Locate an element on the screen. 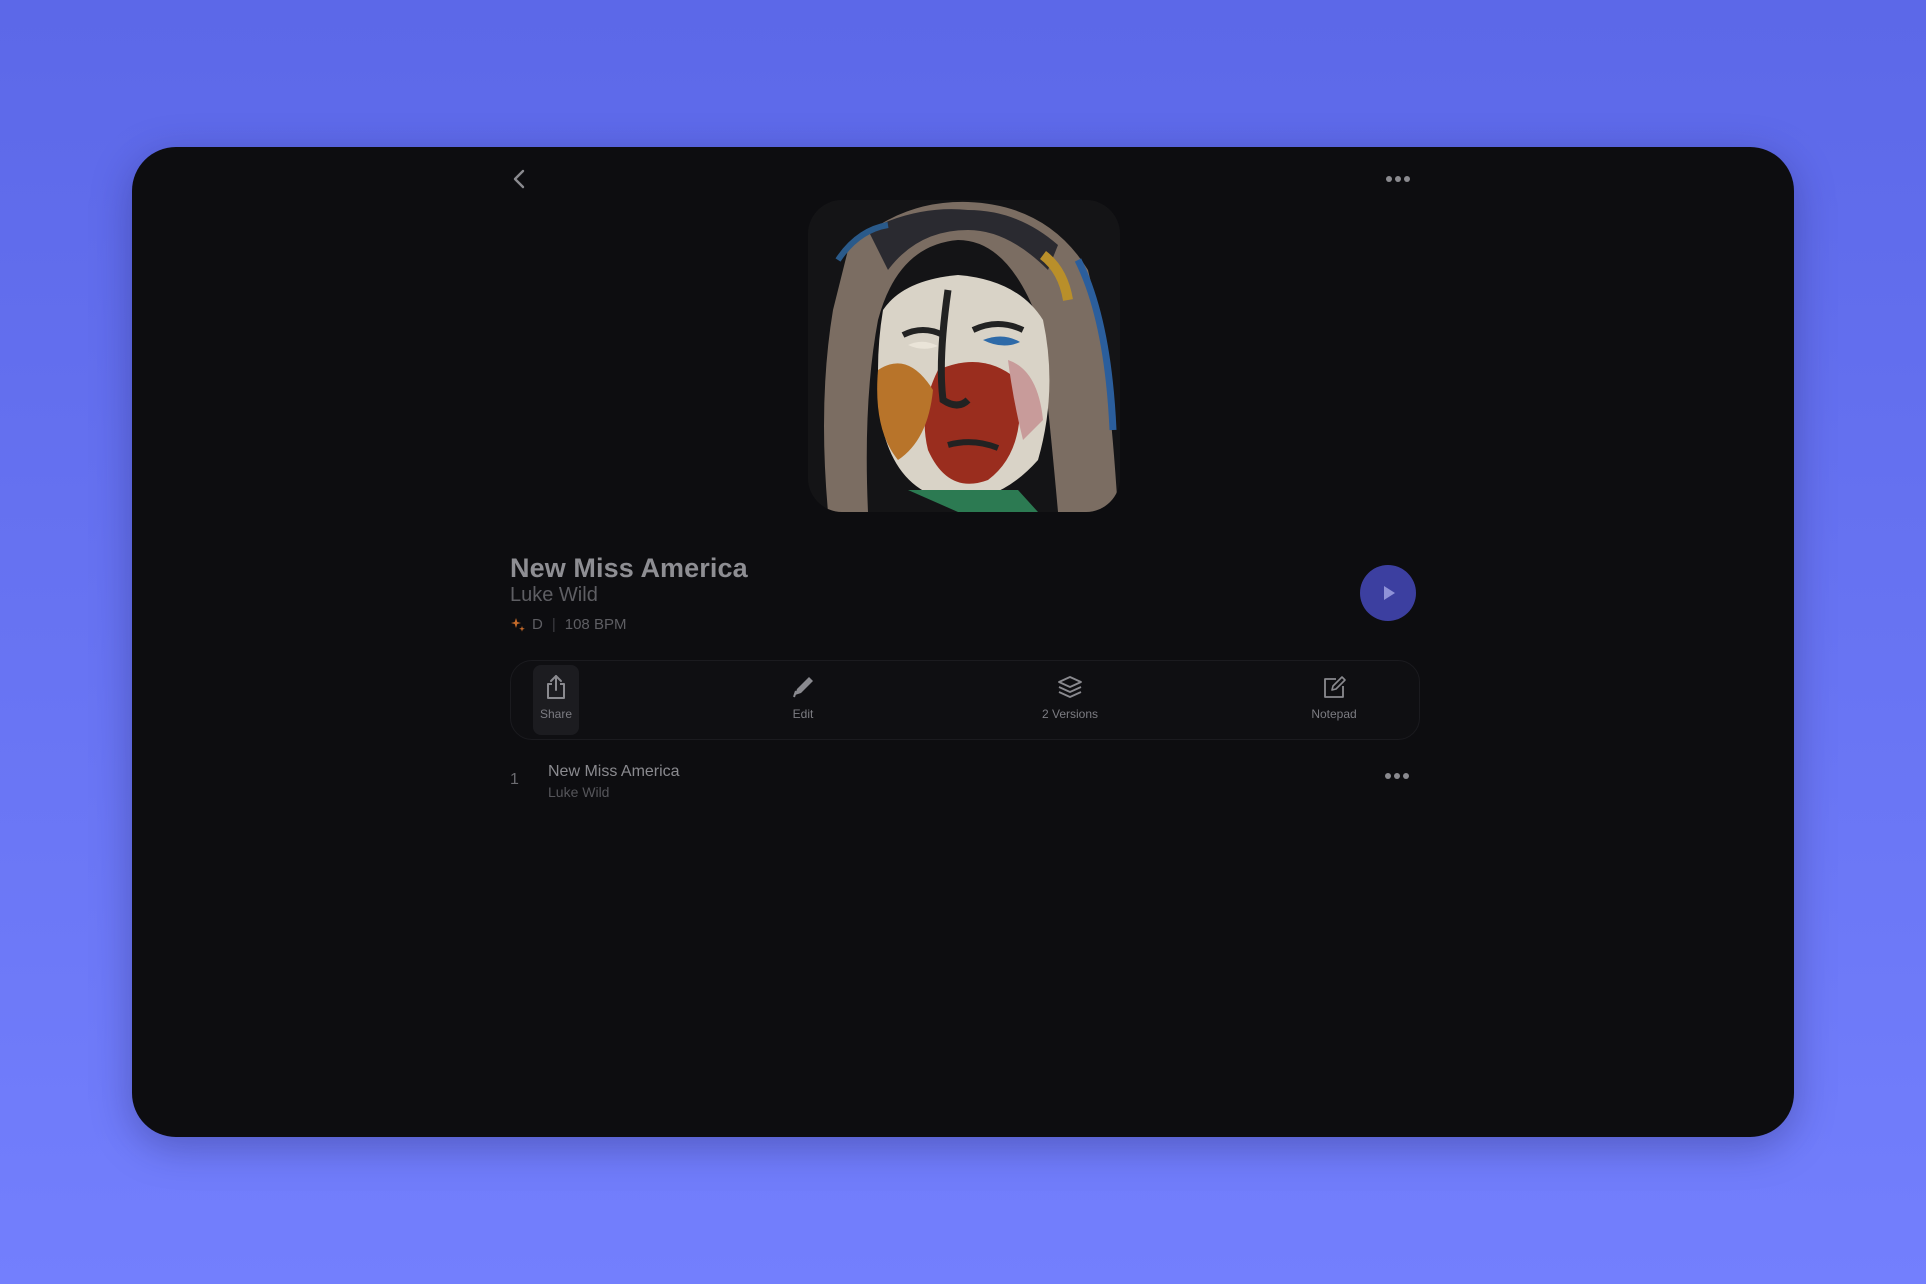  notepad-icon is located at coordinates (1335, 687).